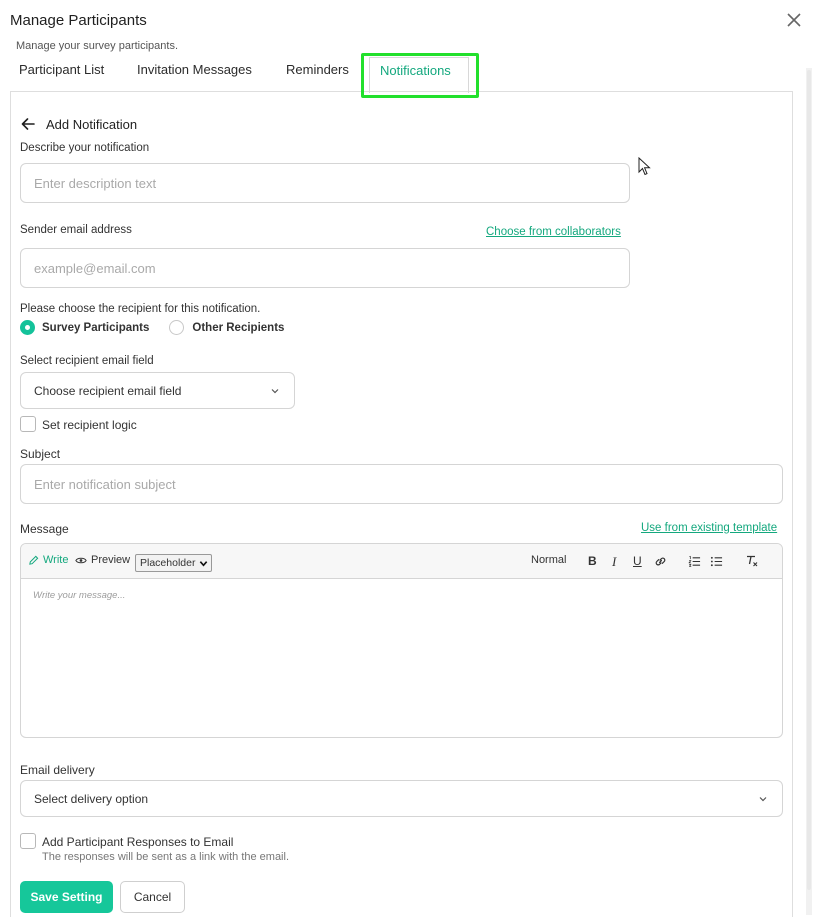 The width and height of the screenshot is (815, 917). I want to click on recipient-field-select: Choose recipient email field, so click(157, 390).